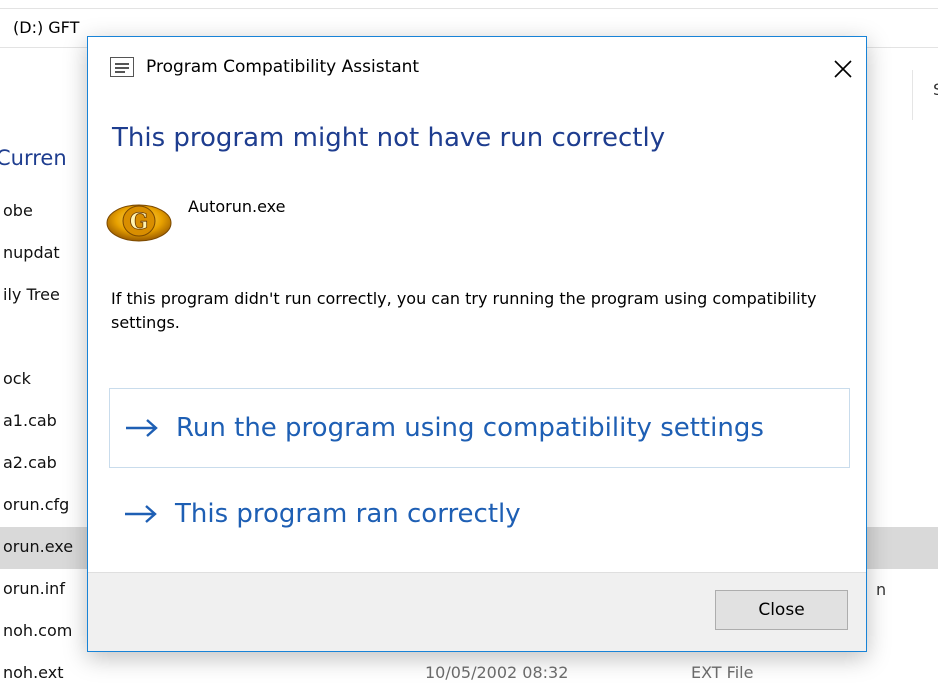 Image resolution: width=938 pixels, height=697 pixels. Describe the element at coordinates (36, 504) in the screenshot. I see `file-name: orun.cfg` at that location.